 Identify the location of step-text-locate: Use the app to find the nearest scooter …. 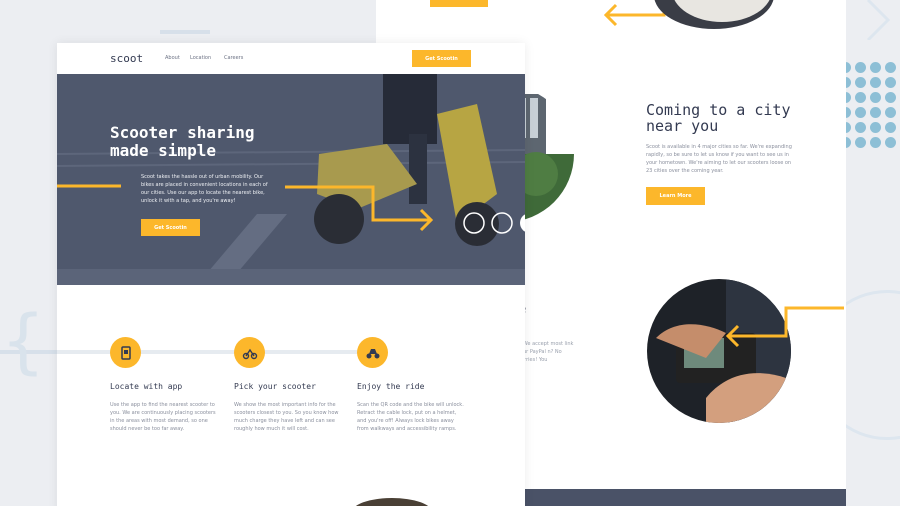
(163, 417).